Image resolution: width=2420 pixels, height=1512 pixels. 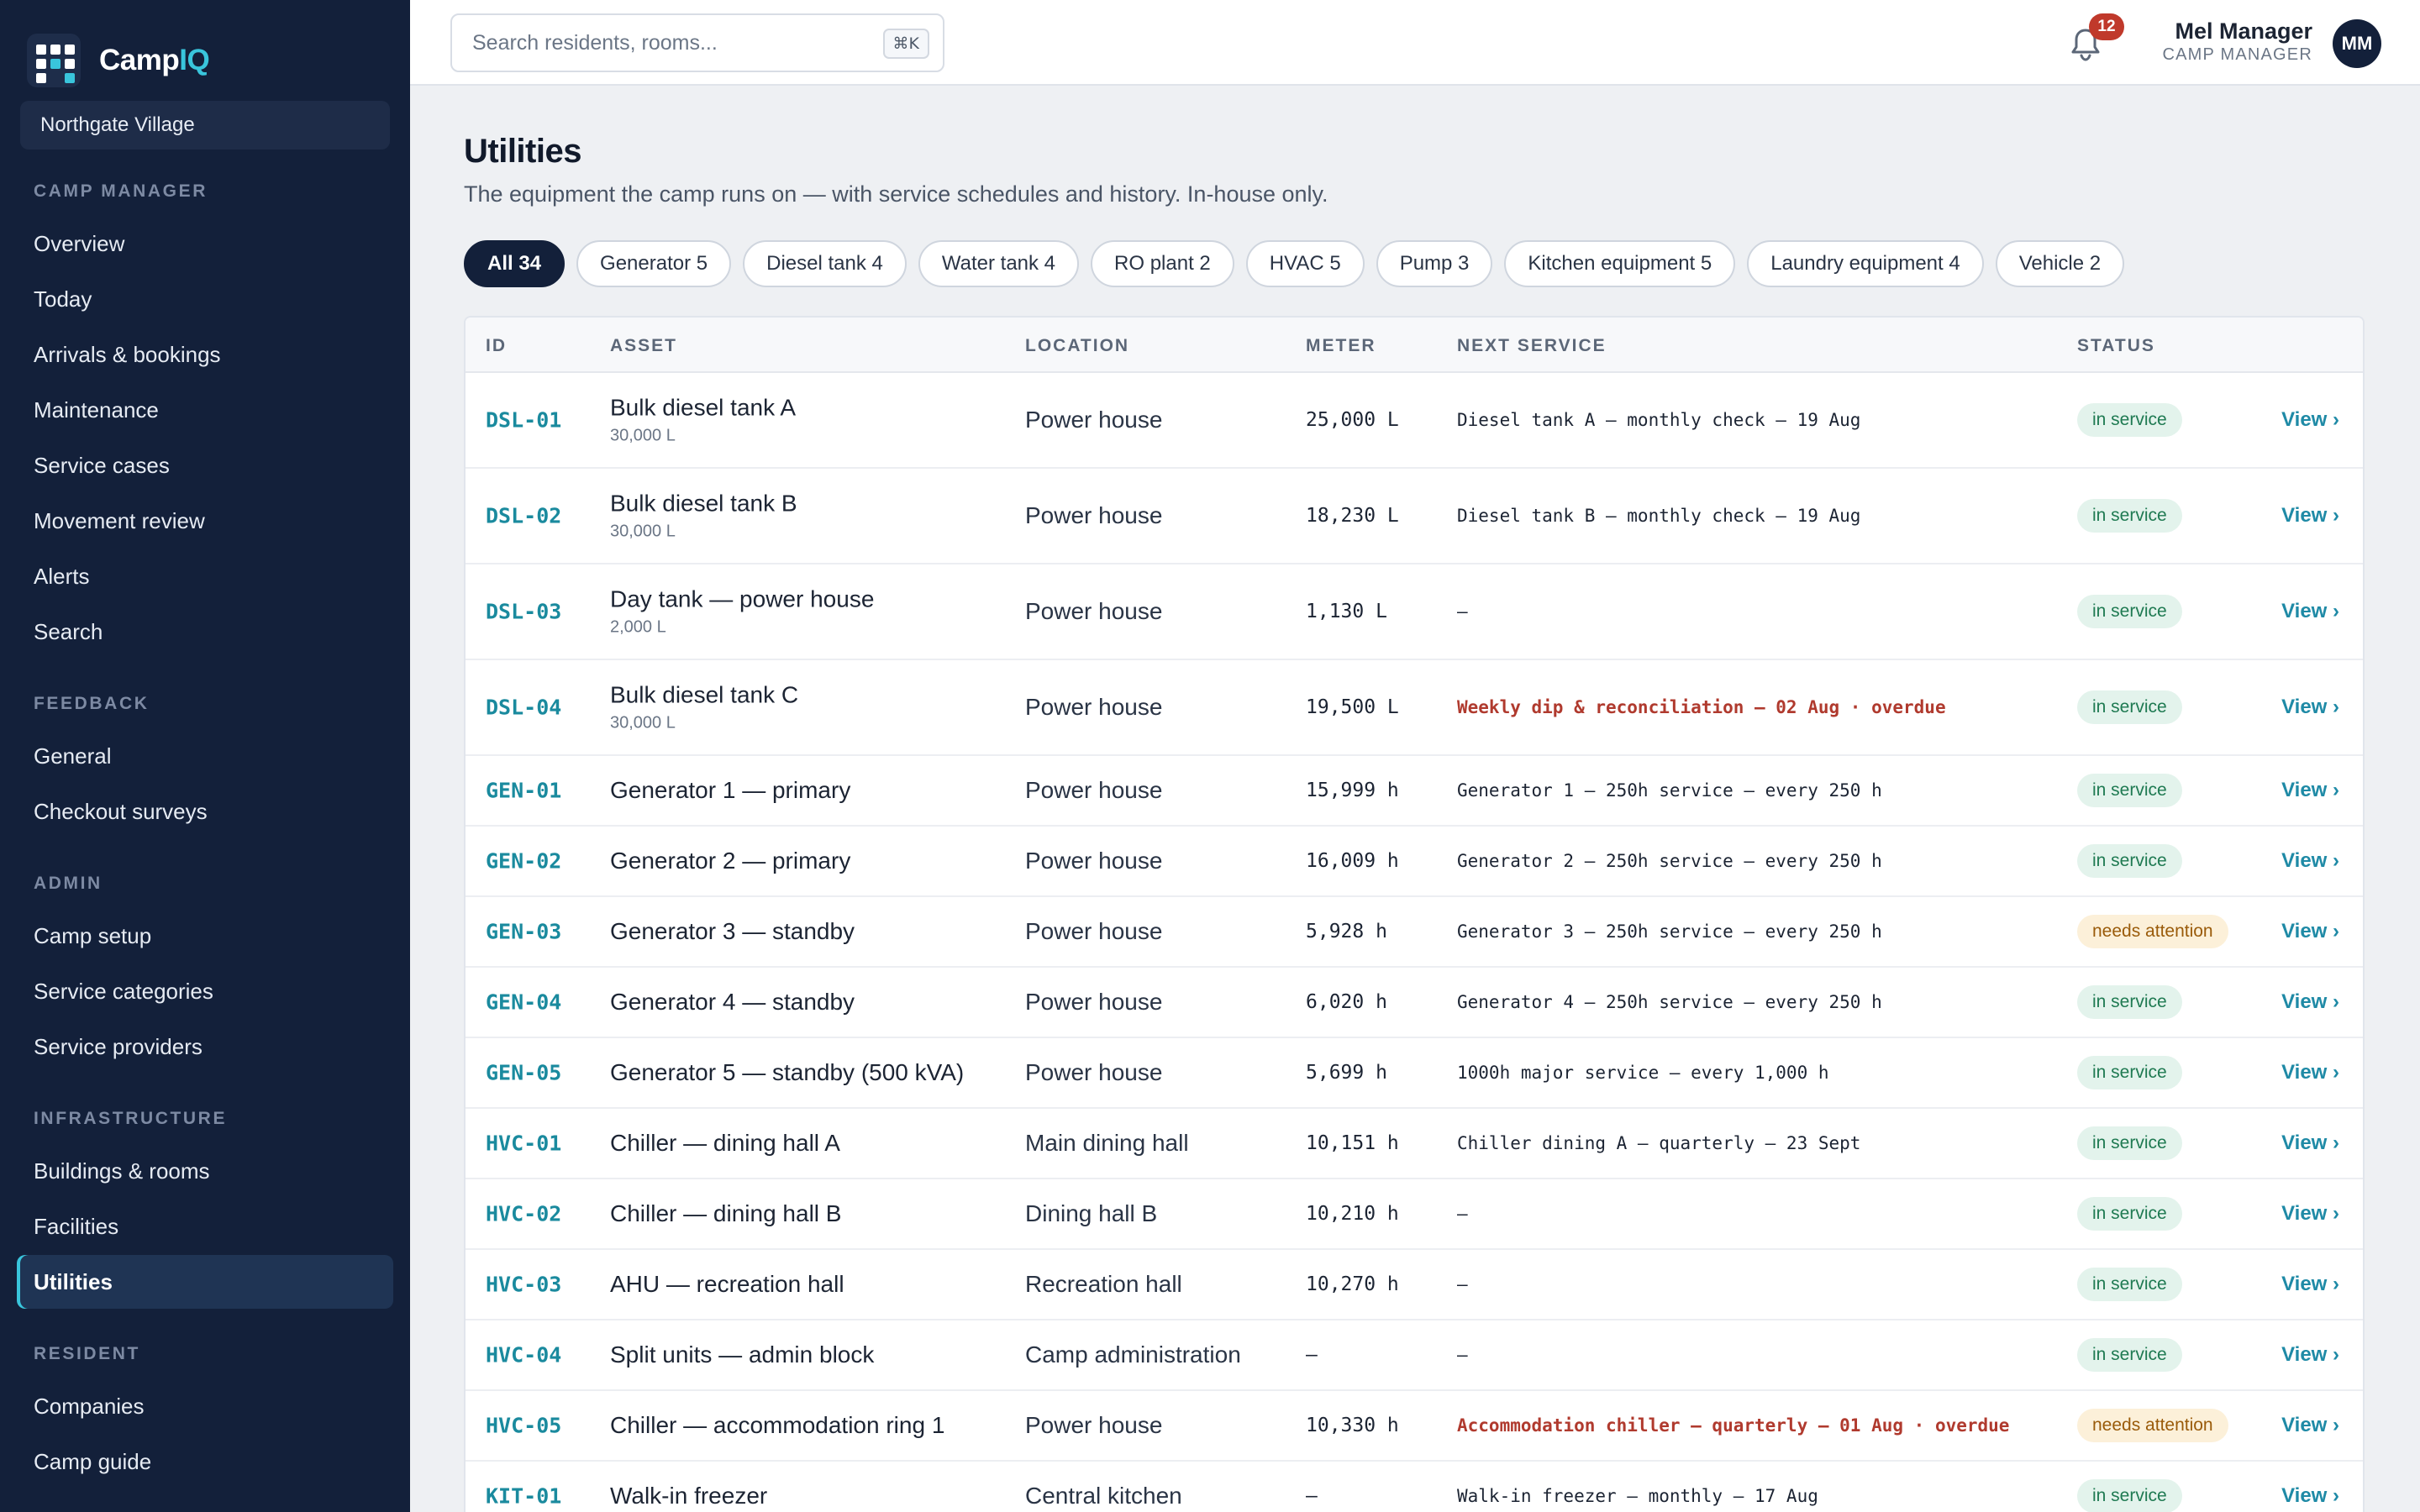 I want to click on asset-id-link: HVC-05, so click(x=523, y=1426).